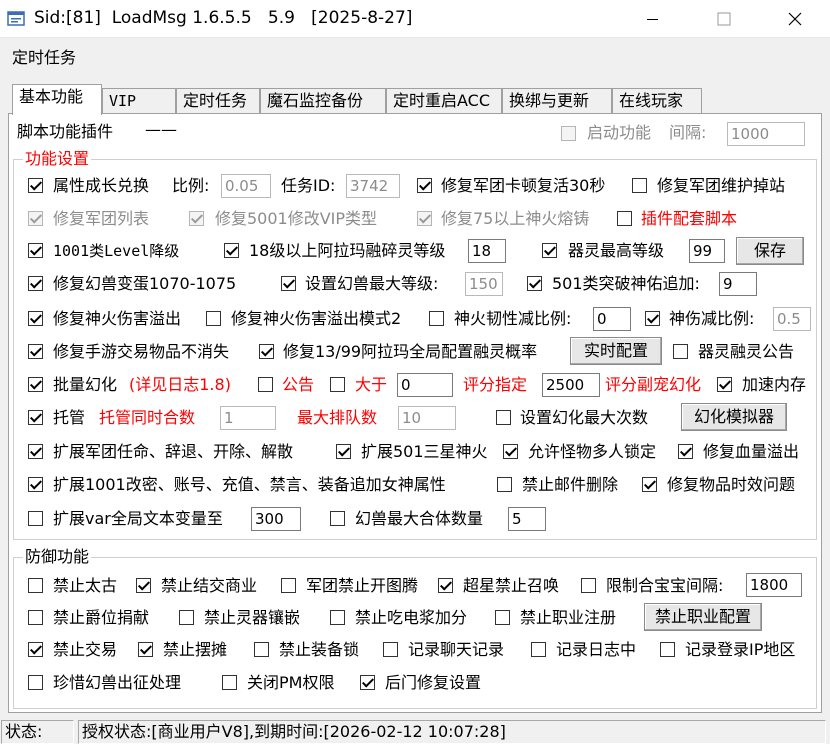 This screenshot has height=744, width=830. What do you see at coordinates (186, 617) in the screenshot?
I see `ban-spirit-inlay-checkbox` at bounding box center [186, 617].